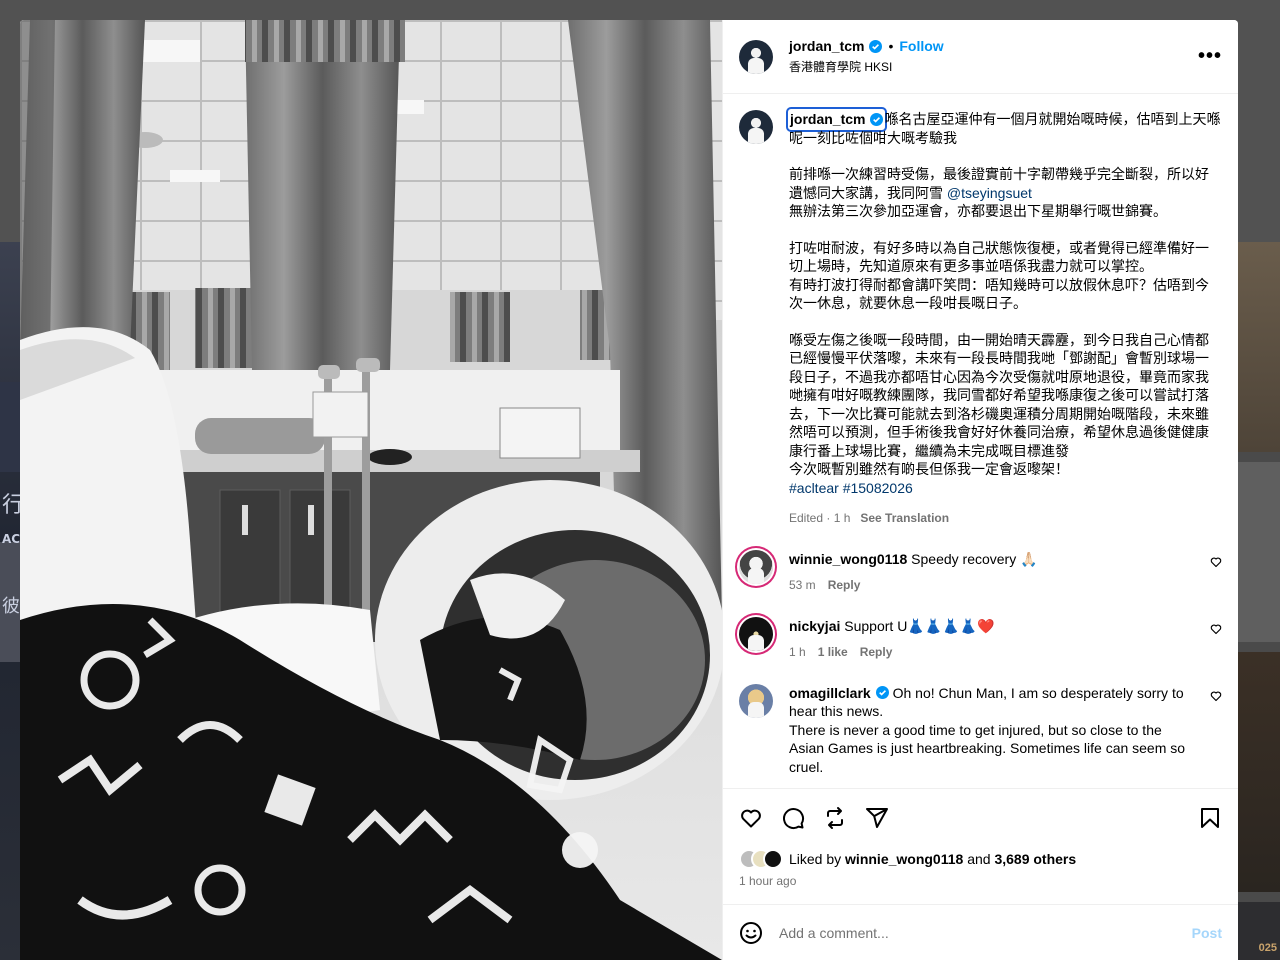  Describe the element at coordinates (1035, 859) in the screenshot. I see `likes-count: 3,689 others` at that location.